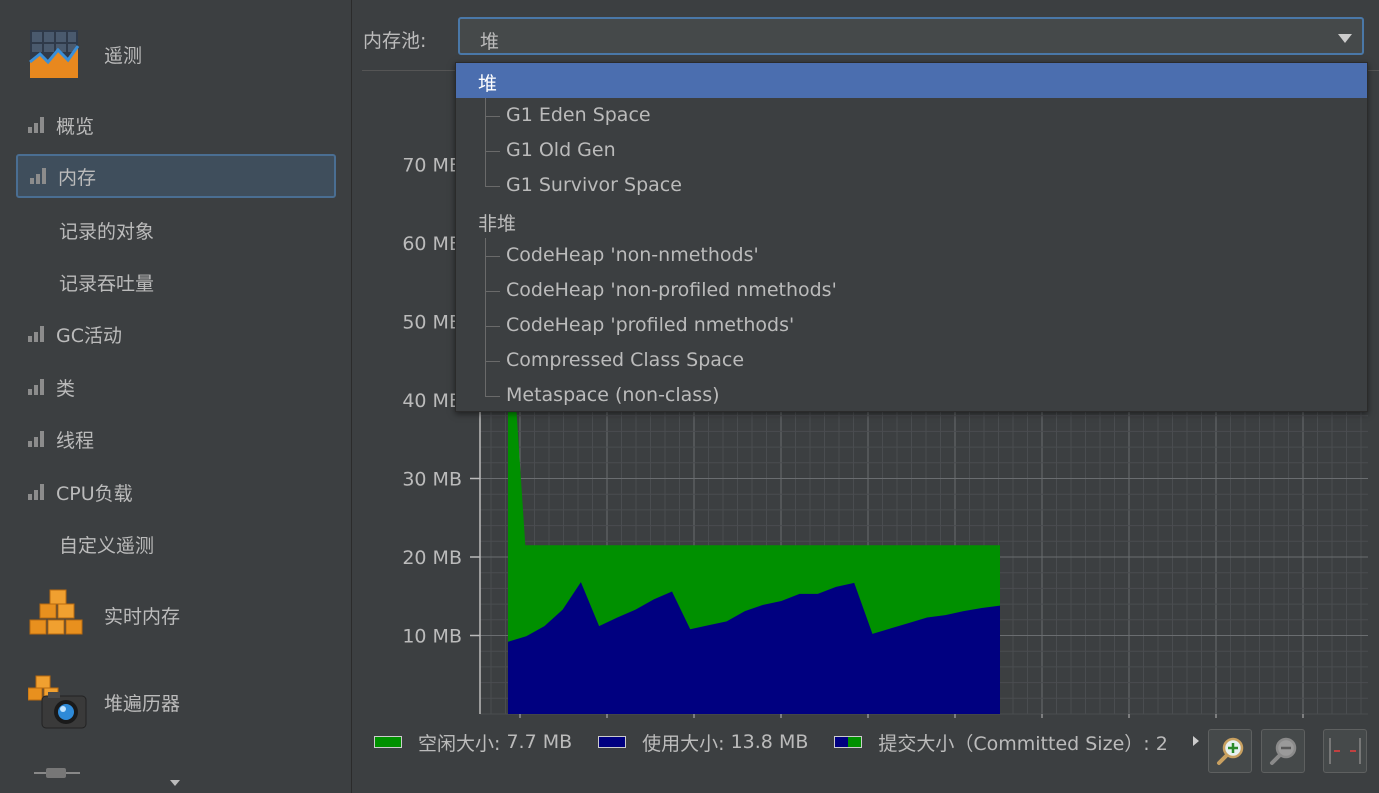 The height and width of the screenshot is (793, 1379). Describe the element at coordinates (769, 742) in the screenshot. I see `legend-value: 13.8 MB` at that location.